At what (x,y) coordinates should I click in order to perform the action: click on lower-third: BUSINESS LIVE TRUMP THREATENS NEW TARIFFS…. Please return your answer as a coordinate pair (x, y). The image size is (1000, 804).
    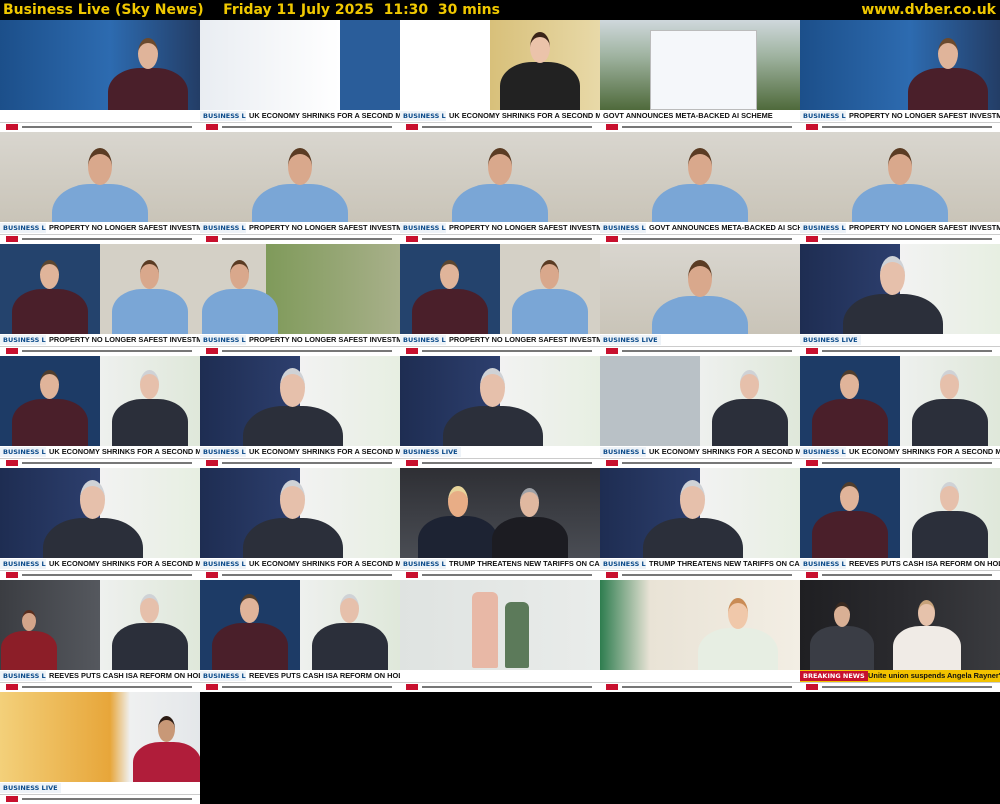
    Looking at the image, I should click on (700, 569).